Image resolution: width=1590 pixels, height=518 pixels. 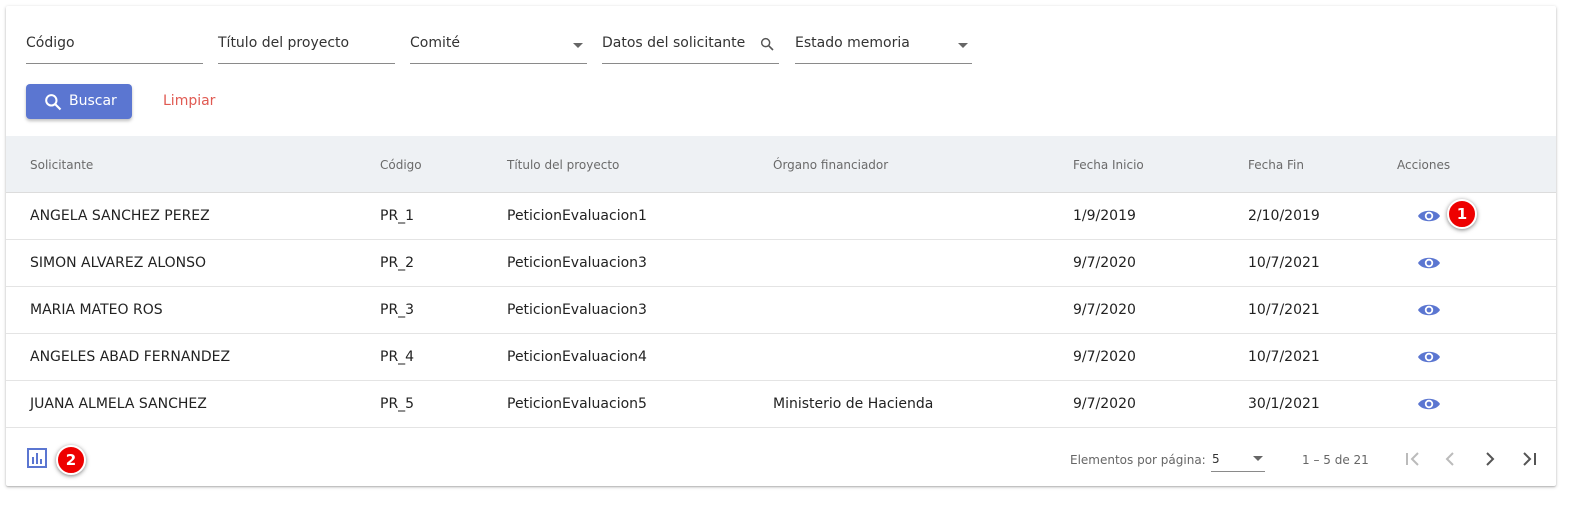 I want to click on cell-organo: Ministerio de Hacienda, so click(x=853, y=404).